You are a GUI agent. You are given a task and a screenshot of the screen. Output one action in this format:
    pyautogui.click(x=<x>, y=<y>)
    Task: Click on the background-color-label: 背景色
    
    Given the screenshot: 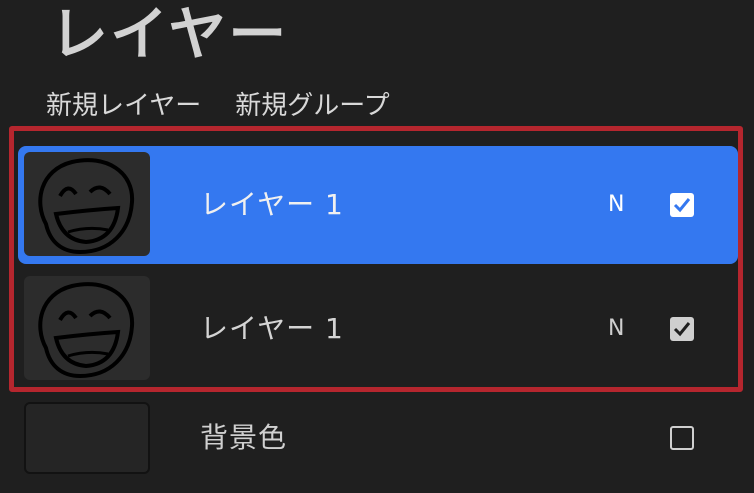 What is the action you would take?
    pyautogui.click(x=244, y=437)
    